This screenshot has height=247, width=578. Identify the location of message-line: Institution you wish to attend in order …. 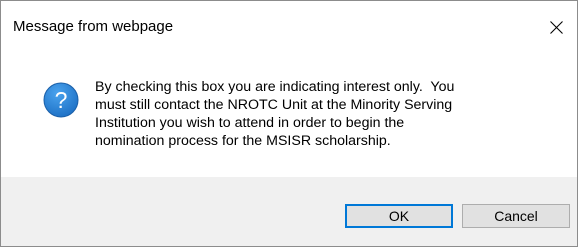
(250, 123).